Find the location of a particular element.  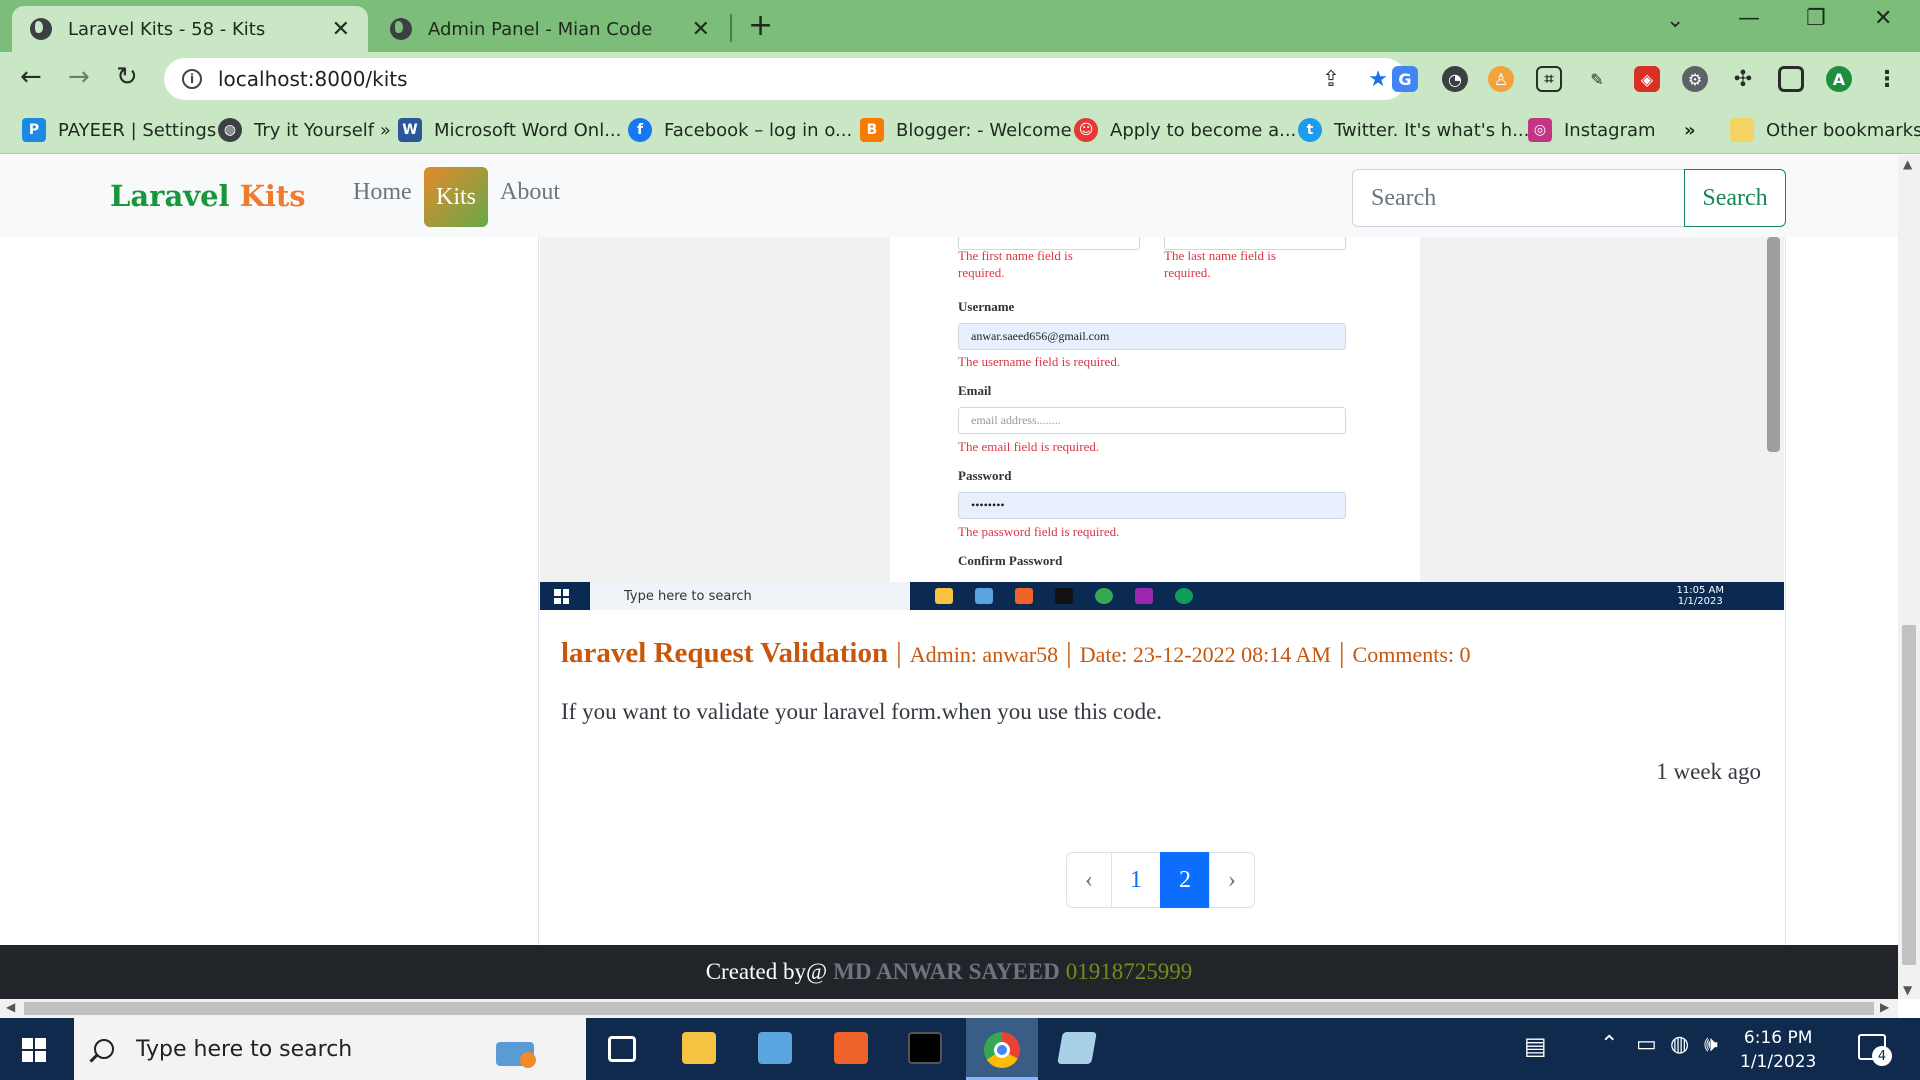

speed-dial-extension-icon: ◔ is located at coordinates (1455, 79).